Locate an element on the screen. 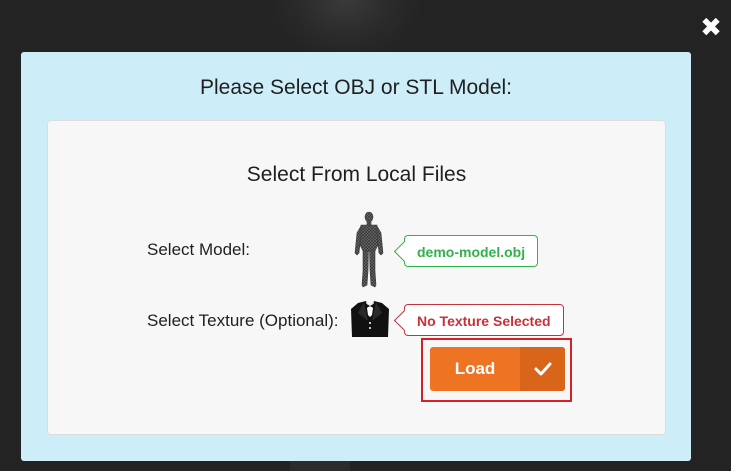  background-figure is located at coordinates (345, 30).